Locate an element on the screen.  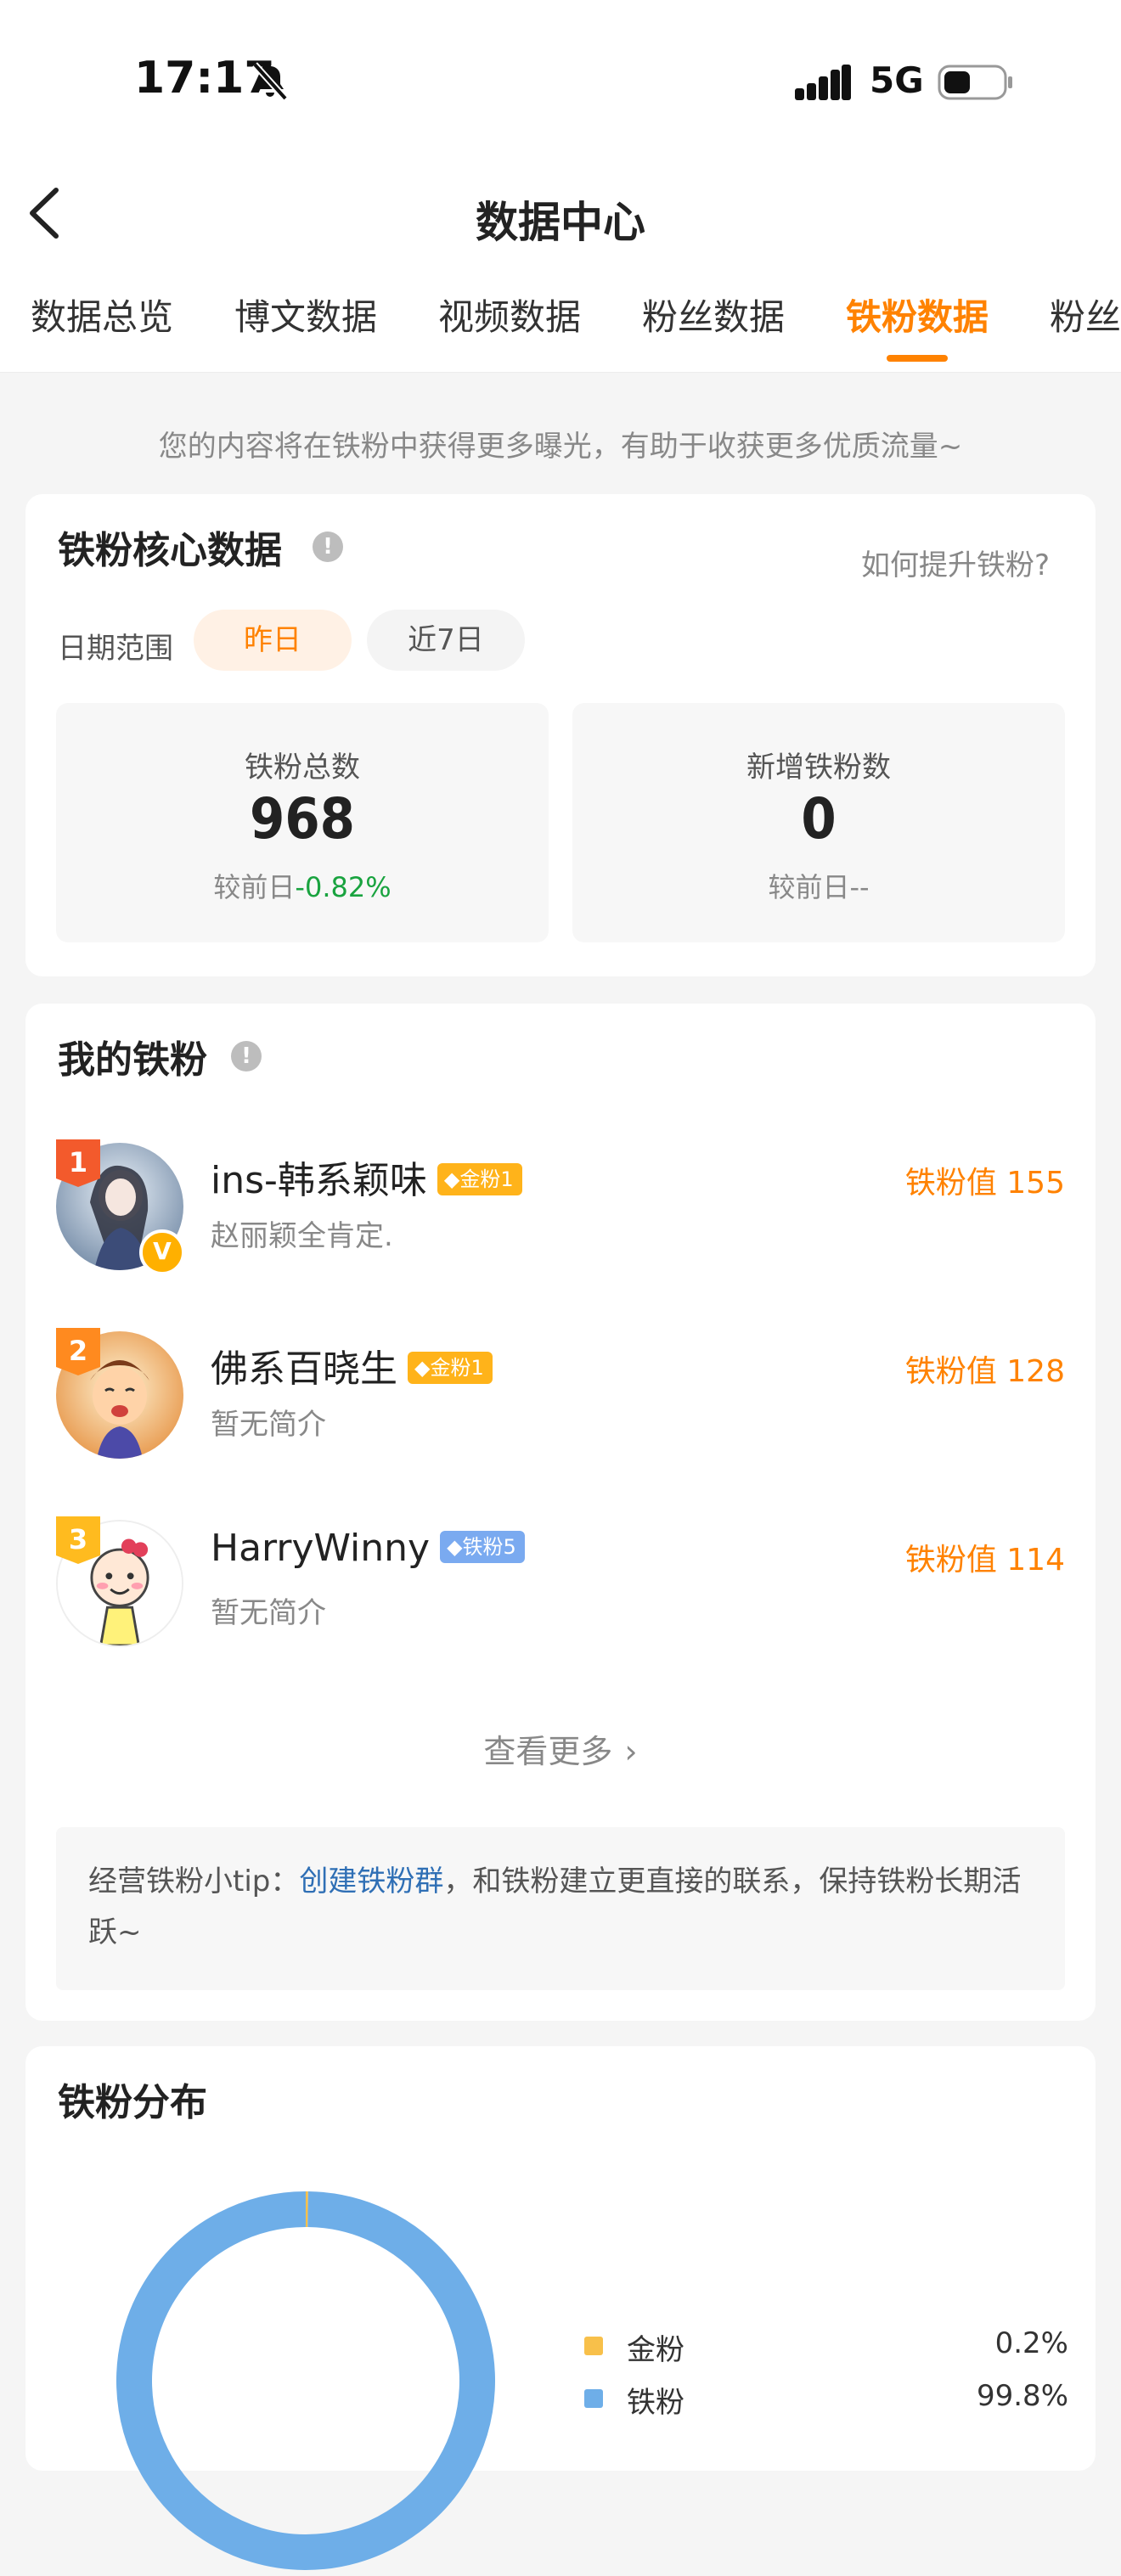
rank-badge: 2 is located at coordinates (78, 1351).